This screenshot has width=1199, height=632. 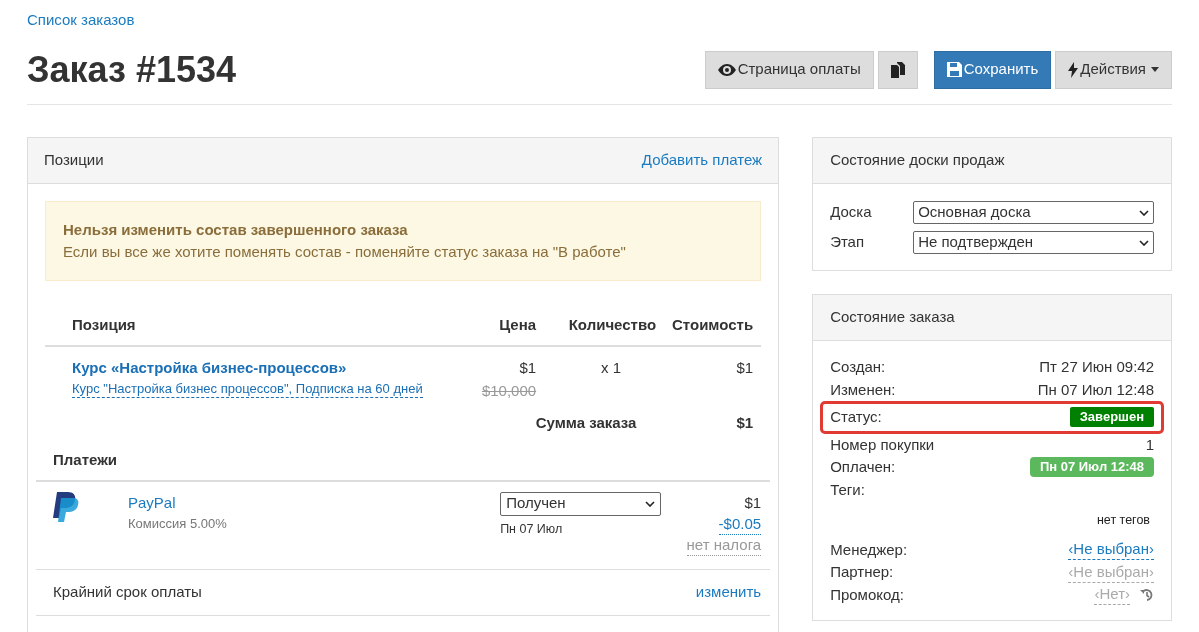 What do you see at coordinates (1073, 69) in the screenshot?
I see `lightning-icon` at bounding box center [1073, 69].